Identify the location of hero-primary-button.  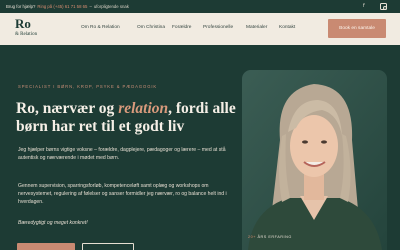
(46, 246).